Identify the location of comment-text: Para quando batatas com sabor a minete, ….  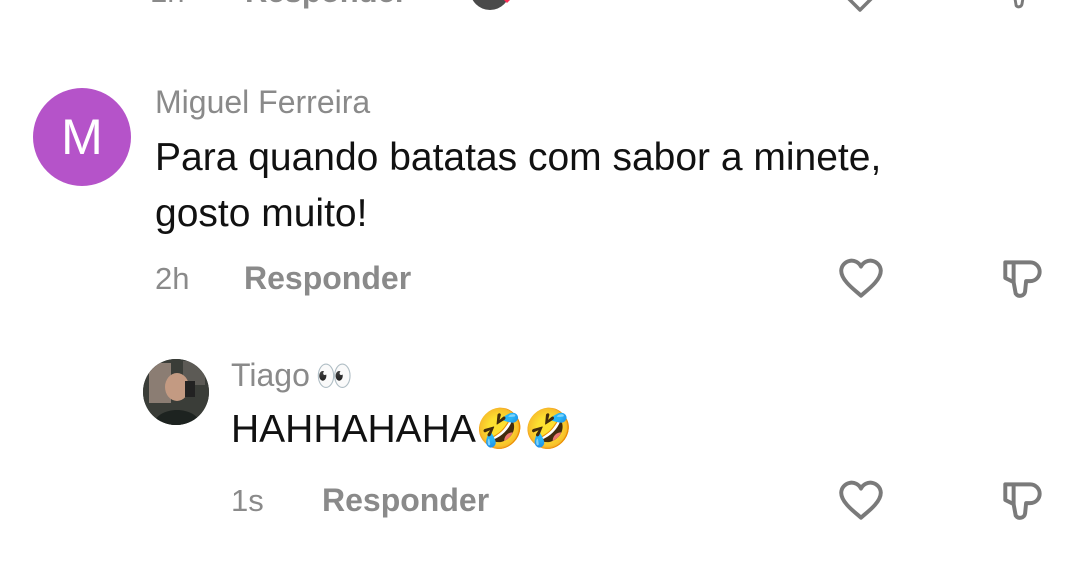
(518, 185).